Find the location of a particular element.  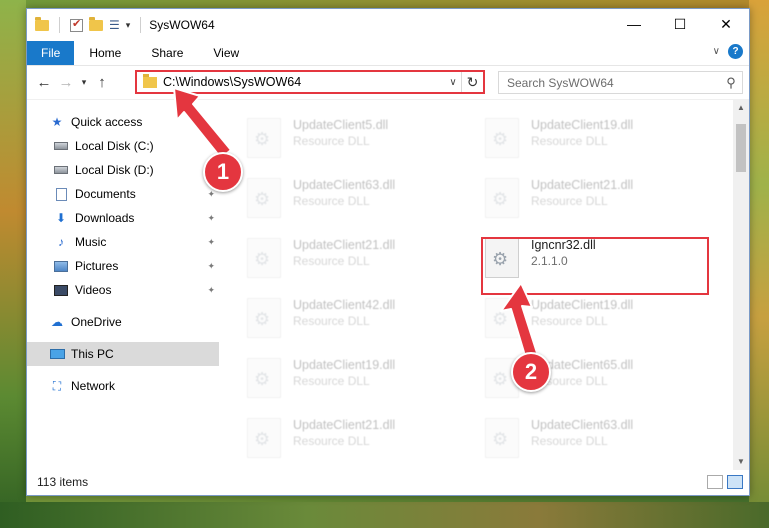

ribbon-tabs: File Home Share View ∨ ? is located at coordinates (388, 53).